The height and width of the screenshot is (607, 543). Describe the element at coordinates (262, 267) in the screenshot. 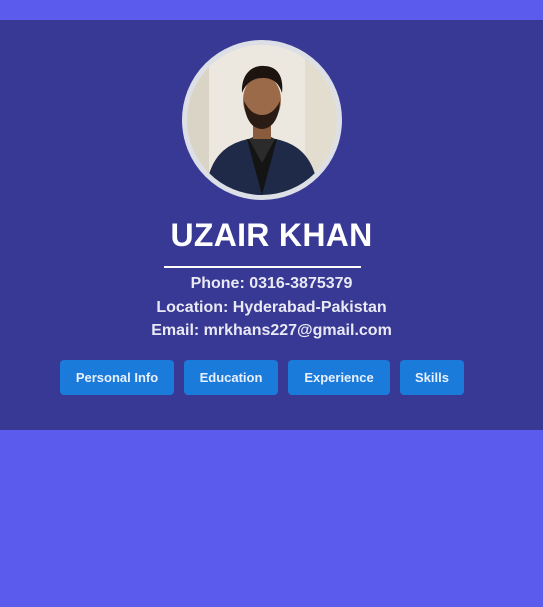

I see `name-divider` at that location.